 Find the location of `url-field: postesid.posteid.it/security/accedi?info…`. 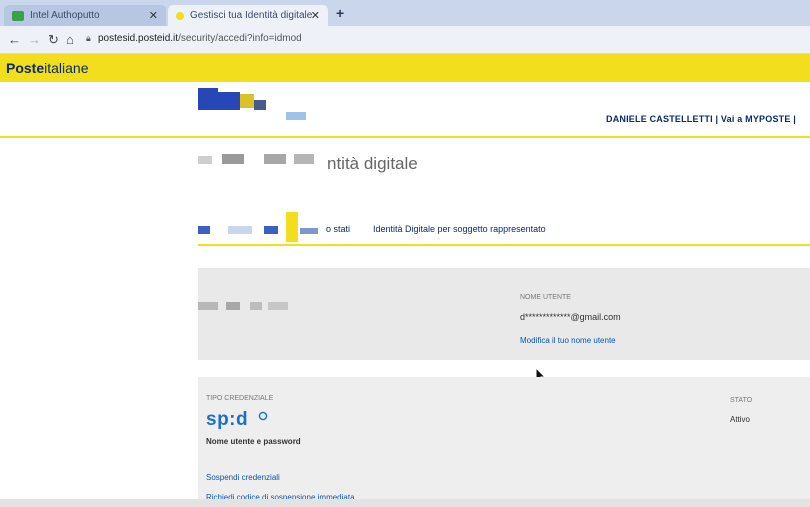

url-field: postesid.posteid.it/security/accedi?info… is located at coordinates (200, 38).